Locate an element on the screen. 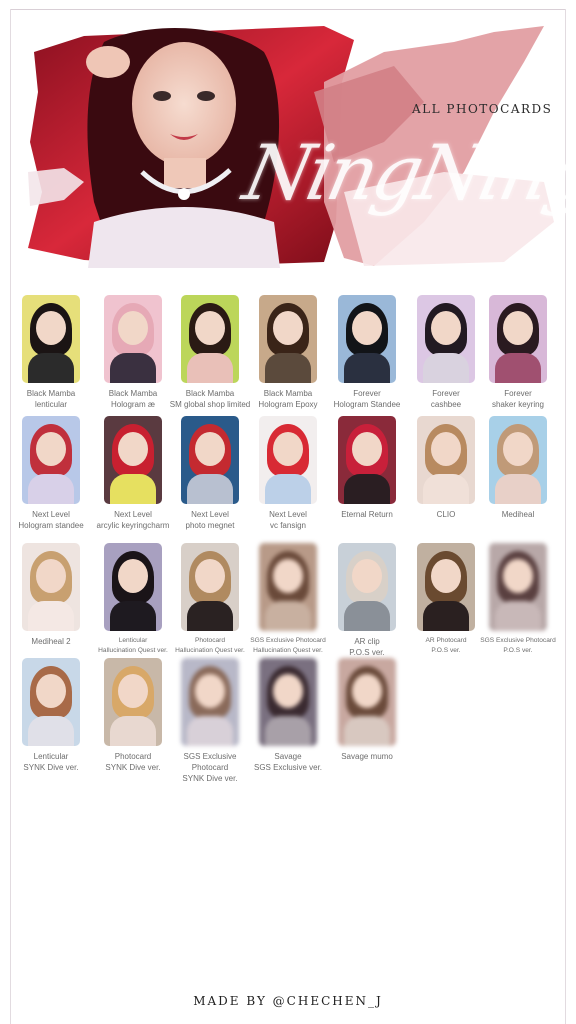  caption-line-2: Hologram standee is located at coordinates (51, 525).